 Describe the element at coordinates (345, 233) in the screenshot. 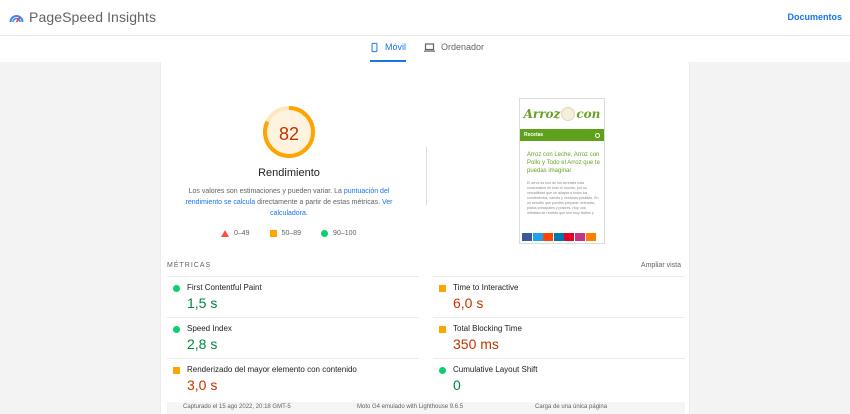

I see `legend-range: 90–100` at that location.